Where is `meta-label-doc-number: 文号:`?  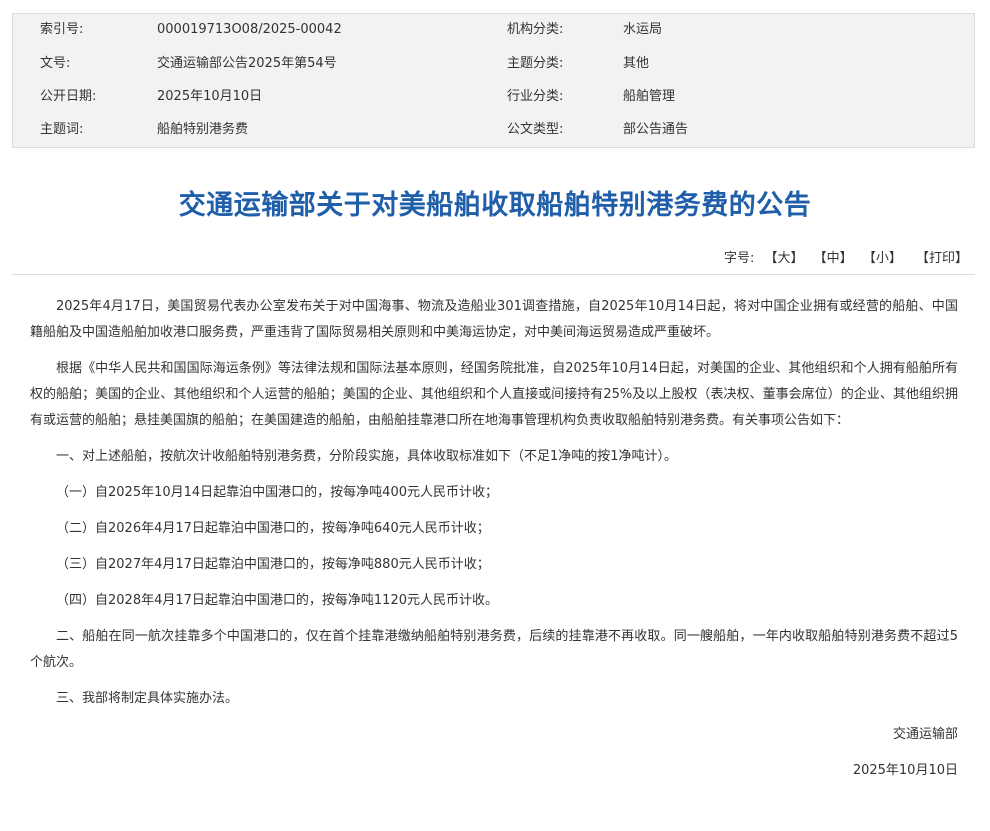 meta-label-doc-number: 文号: is located at coordinates (55, 63).